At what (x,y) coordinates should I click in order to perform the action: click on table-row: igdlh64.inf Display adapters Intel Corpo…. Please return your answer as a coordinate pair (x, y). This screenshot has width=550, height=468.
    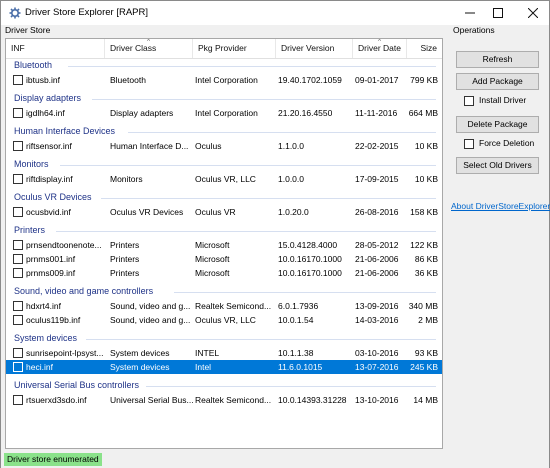
    Looking at the image, I should click on (224, 113).